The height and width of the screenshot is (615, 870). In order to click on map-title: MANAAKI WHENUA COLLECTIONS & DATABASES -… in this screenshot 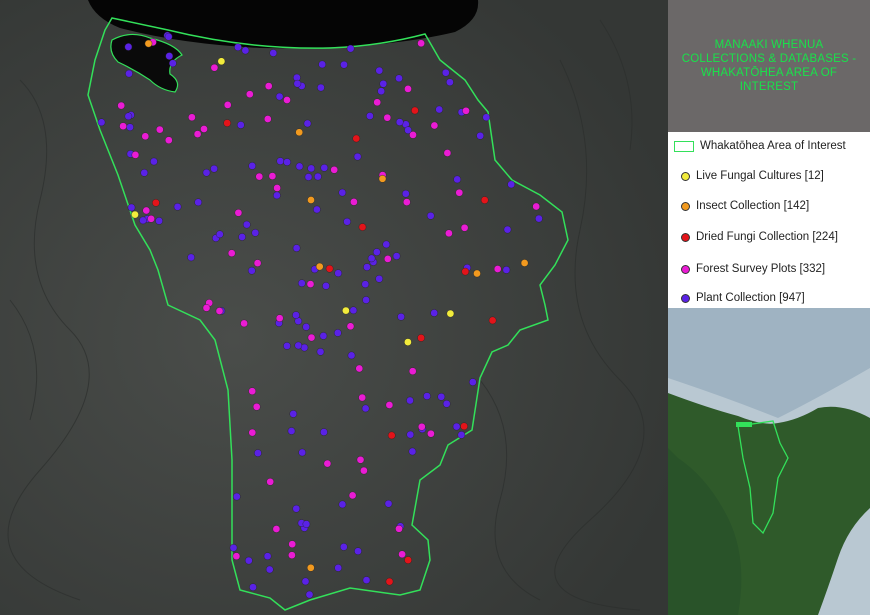, I will do `click(769, 66)`.